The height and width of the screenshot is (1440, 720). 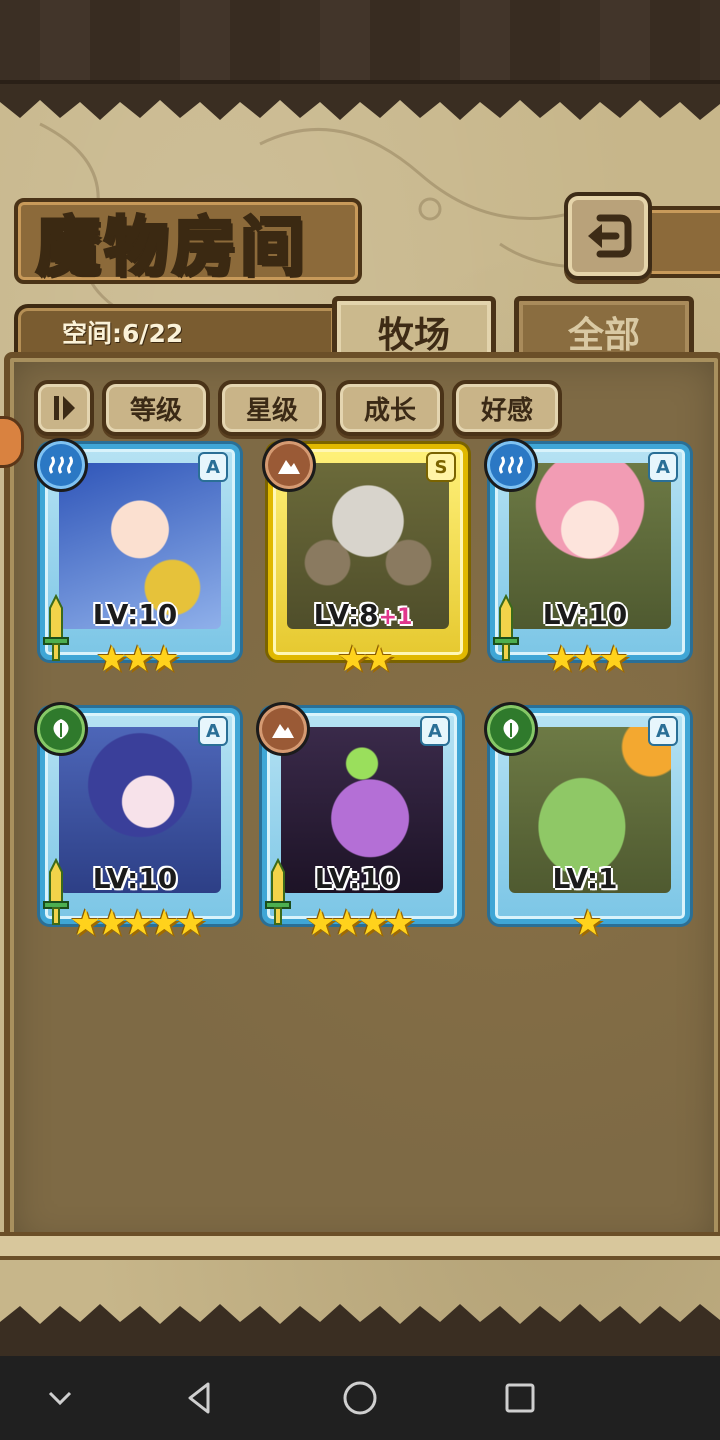 I want to click on recents-square-icon, so click(x=520, y=1398).